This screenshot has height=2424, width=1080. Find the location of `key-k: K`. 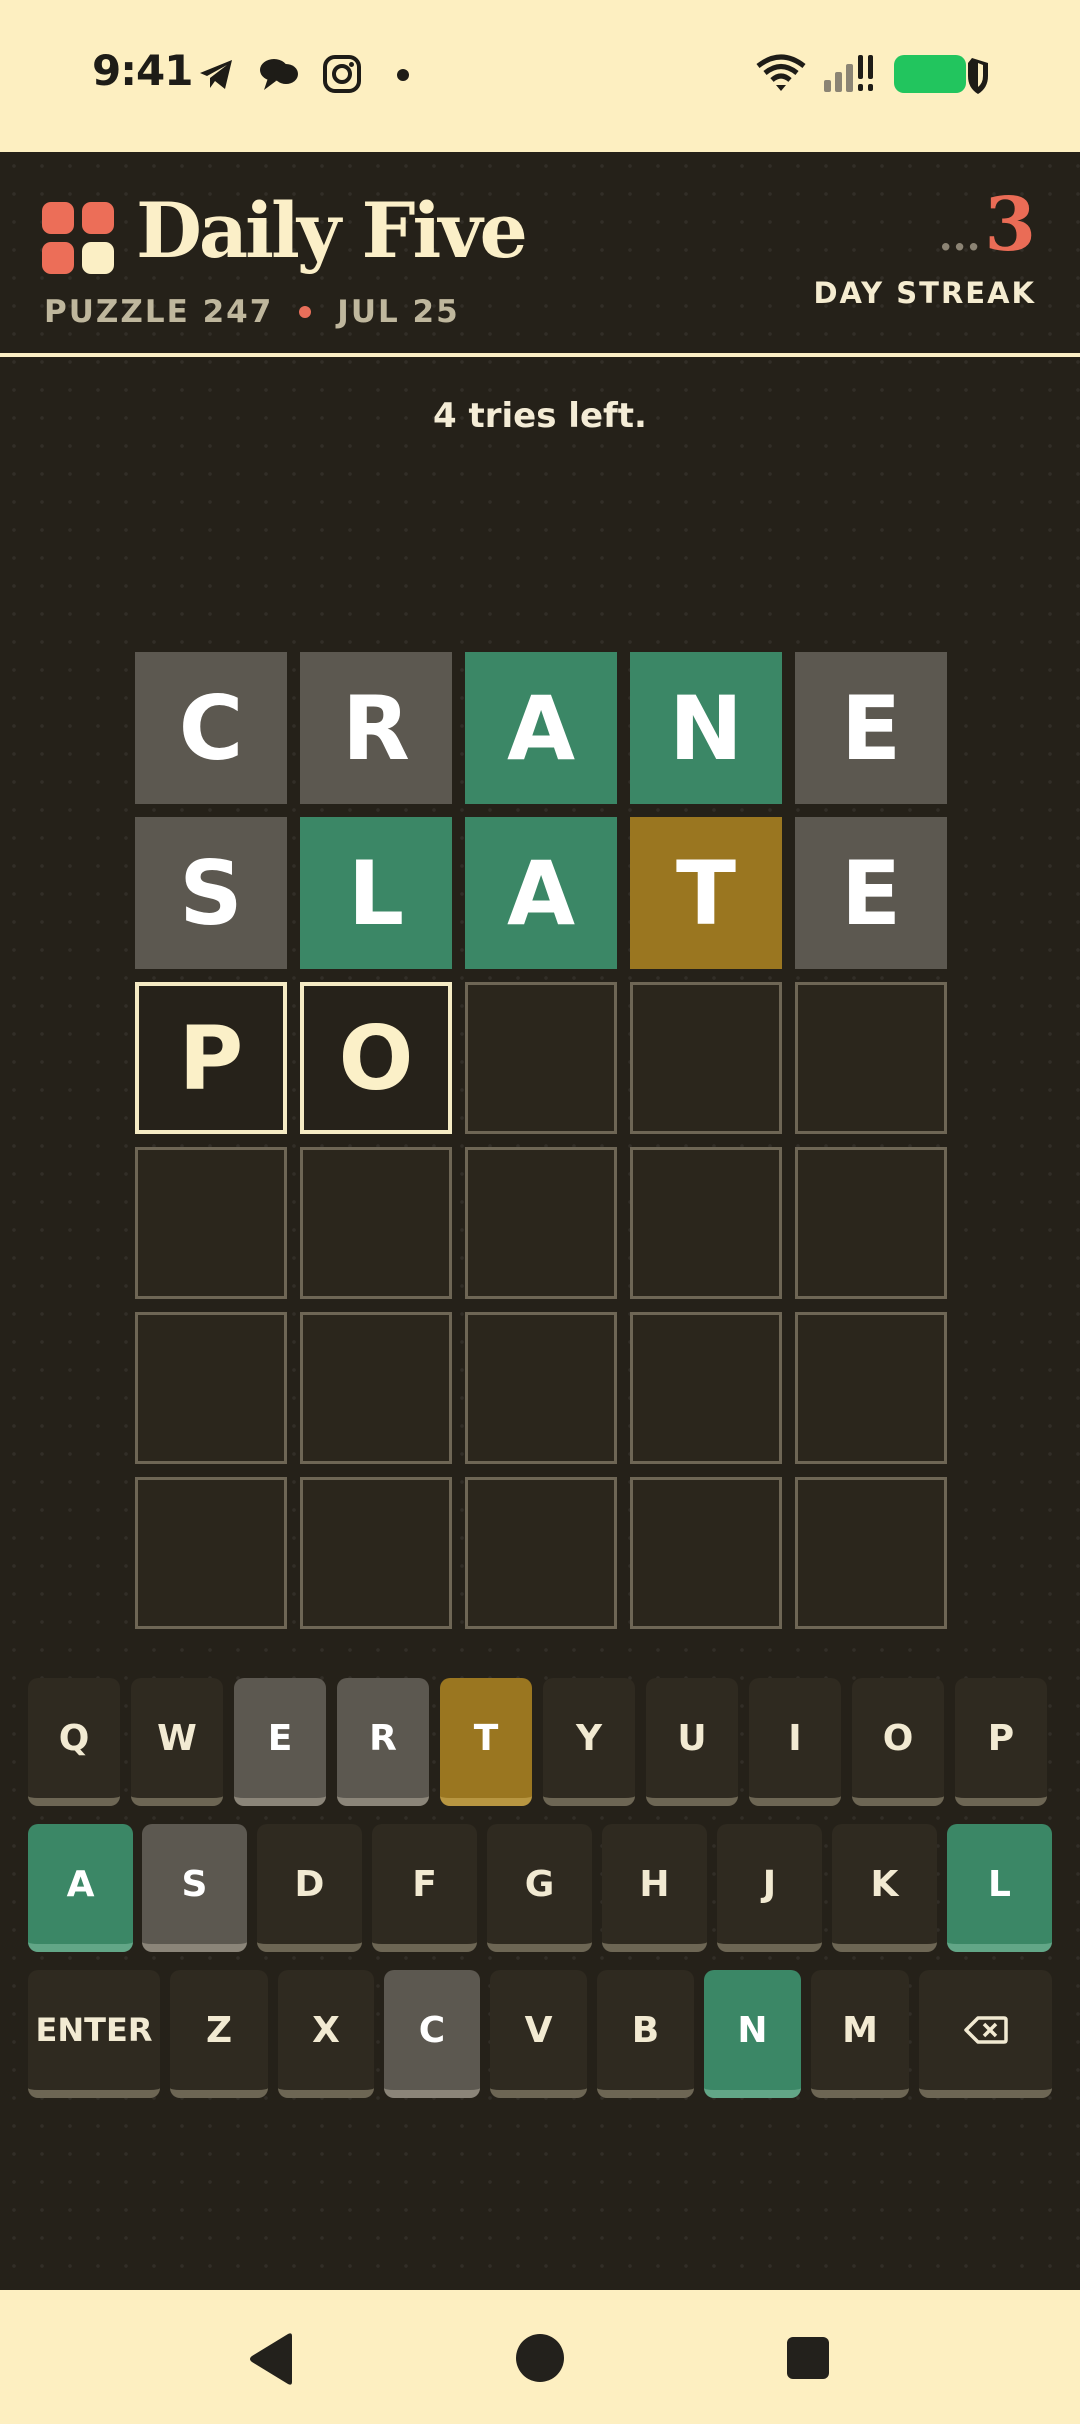

key-k: K is located at coordinates (884, 1888).